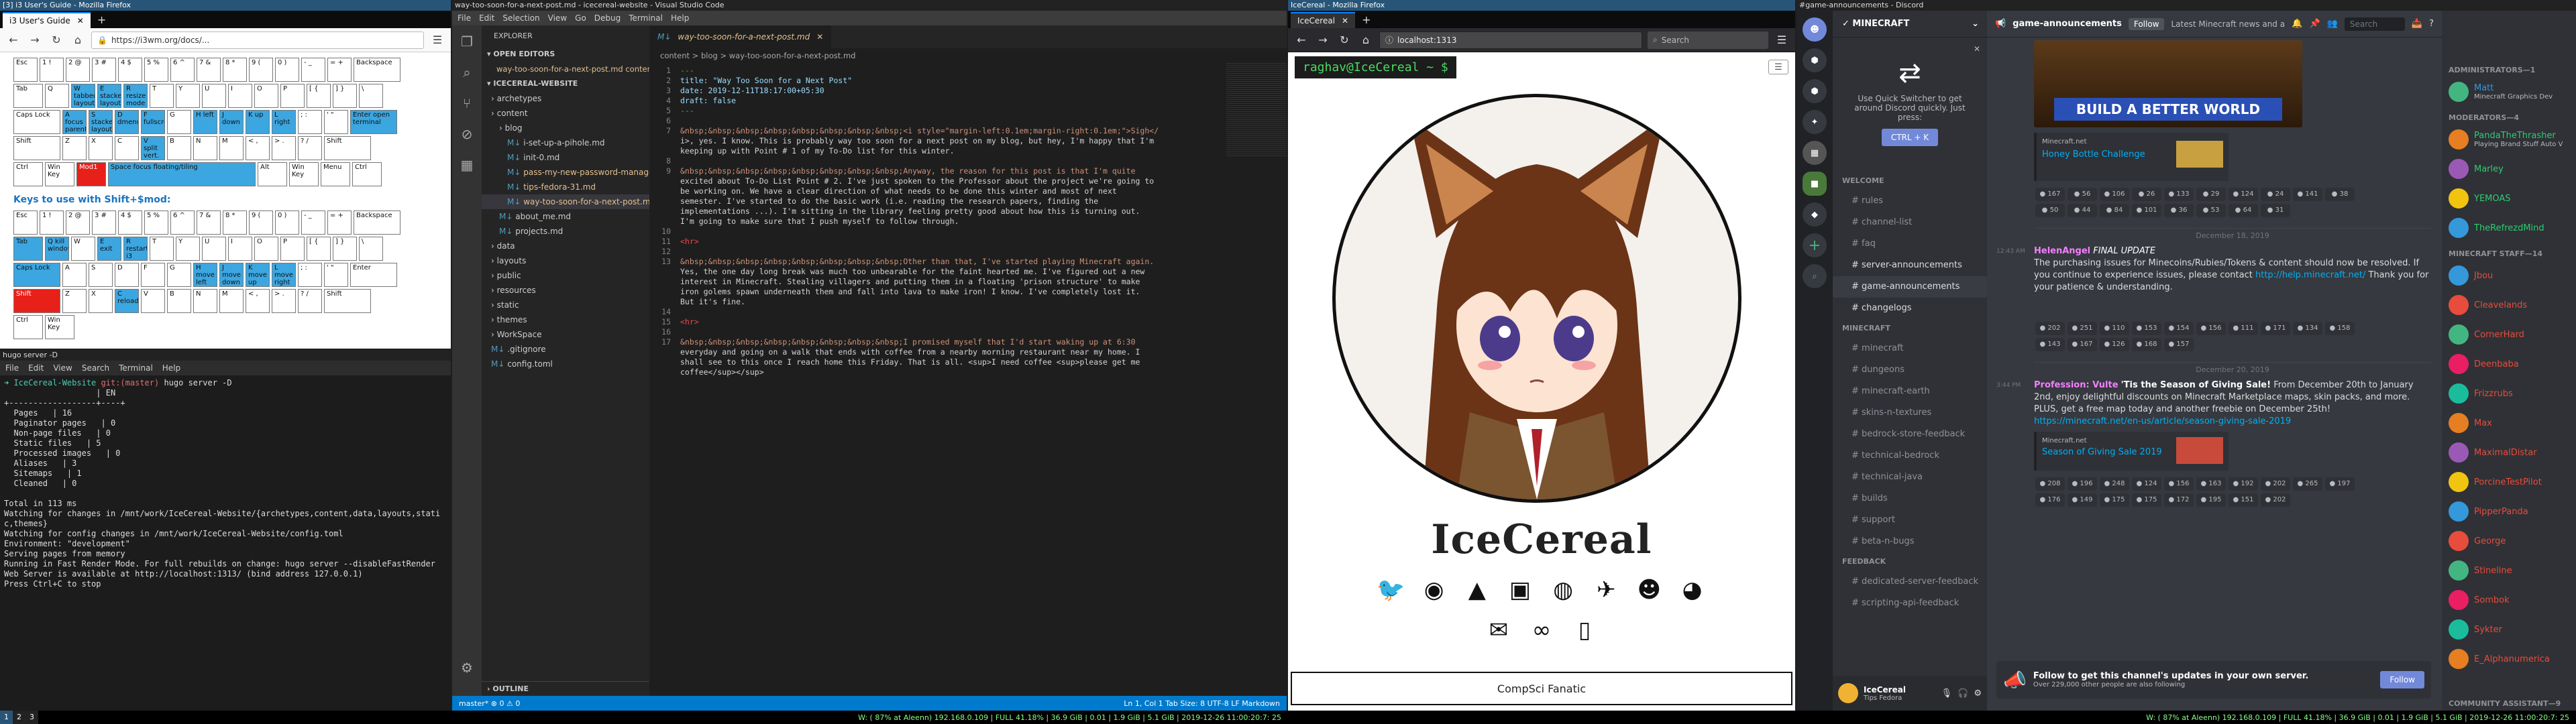  I want to click on debug-icon: ⊘, so click(467, 134).